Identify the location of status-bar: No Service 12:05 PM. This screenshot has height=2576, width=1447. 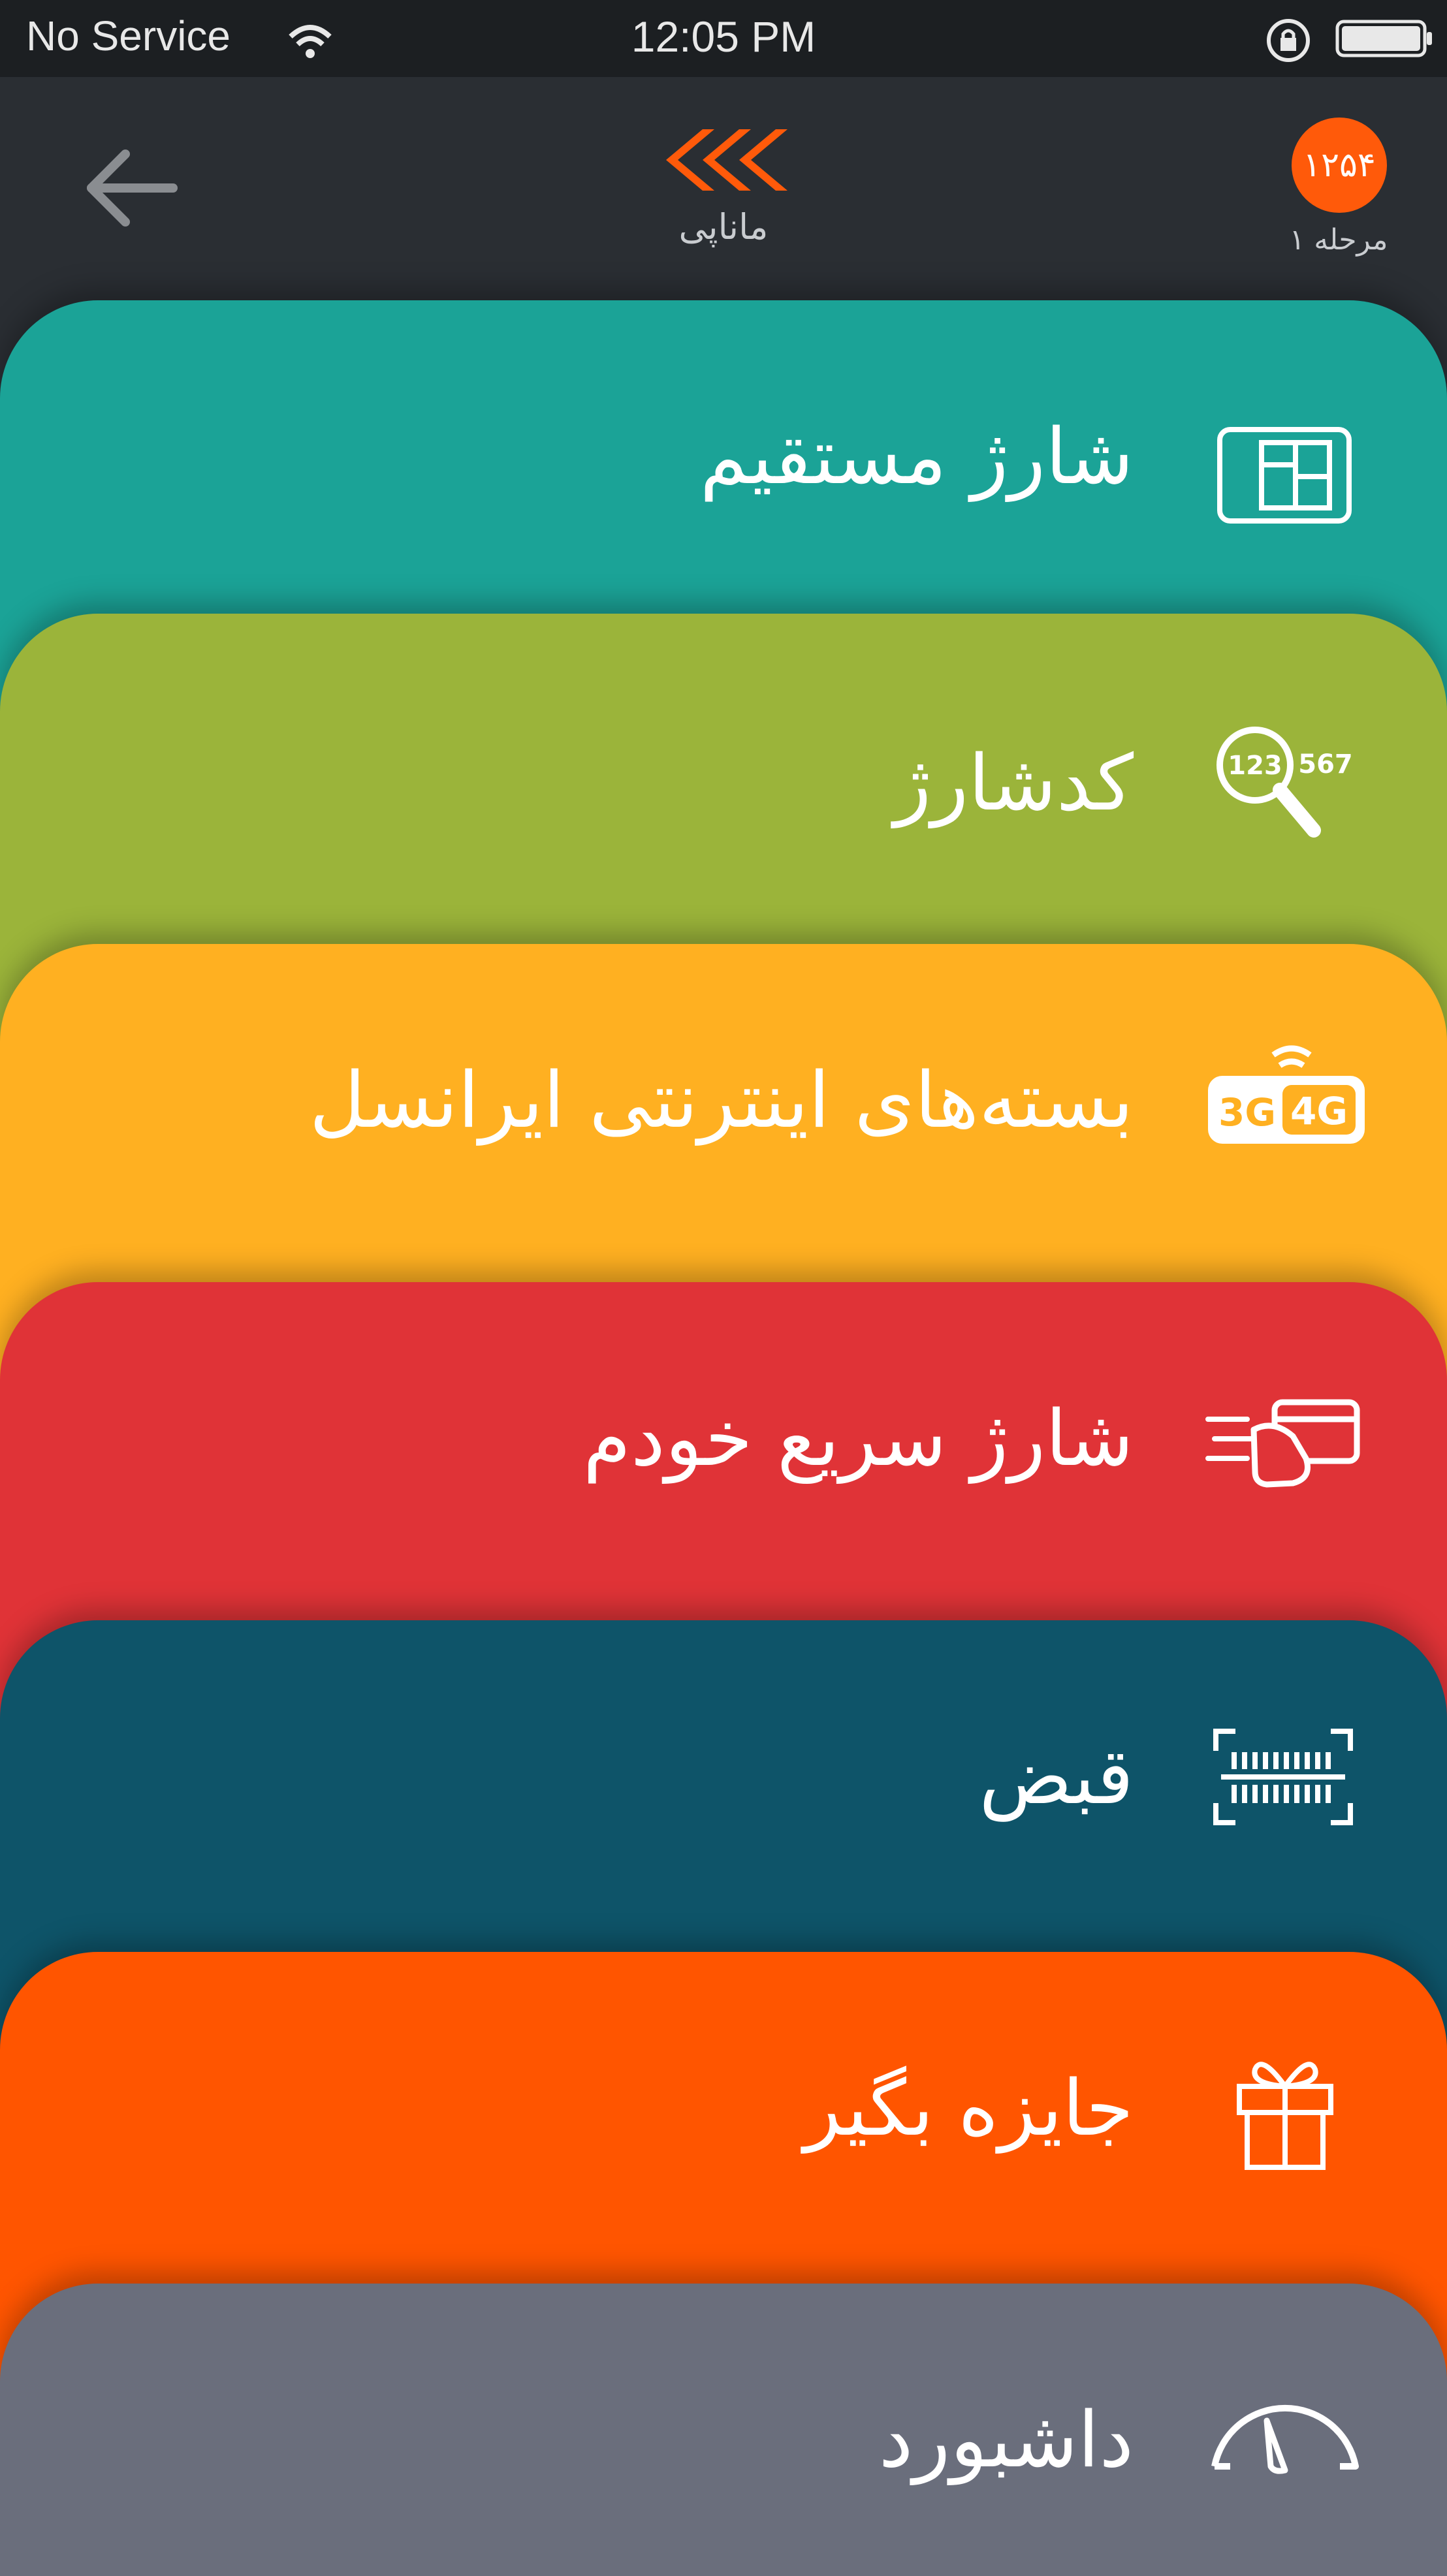
(723, 38).